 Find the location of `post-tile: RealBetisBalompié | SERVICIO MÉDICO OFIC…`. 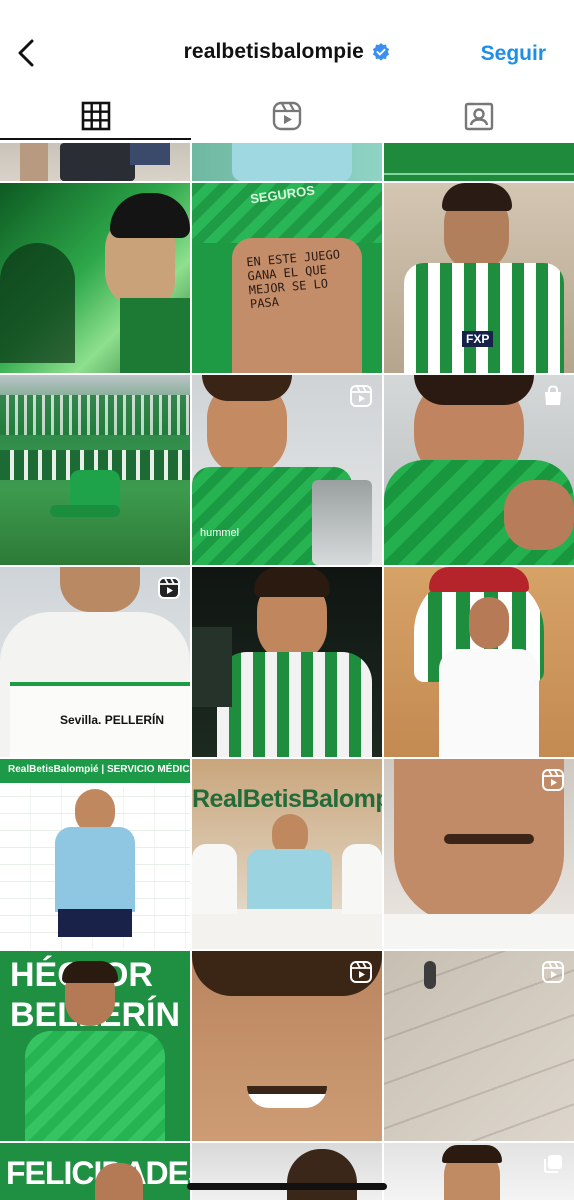

post-tile: RealBetisBalompié | SERVICIO MÉDICO OFIC… is located at coordinates (95, 854).